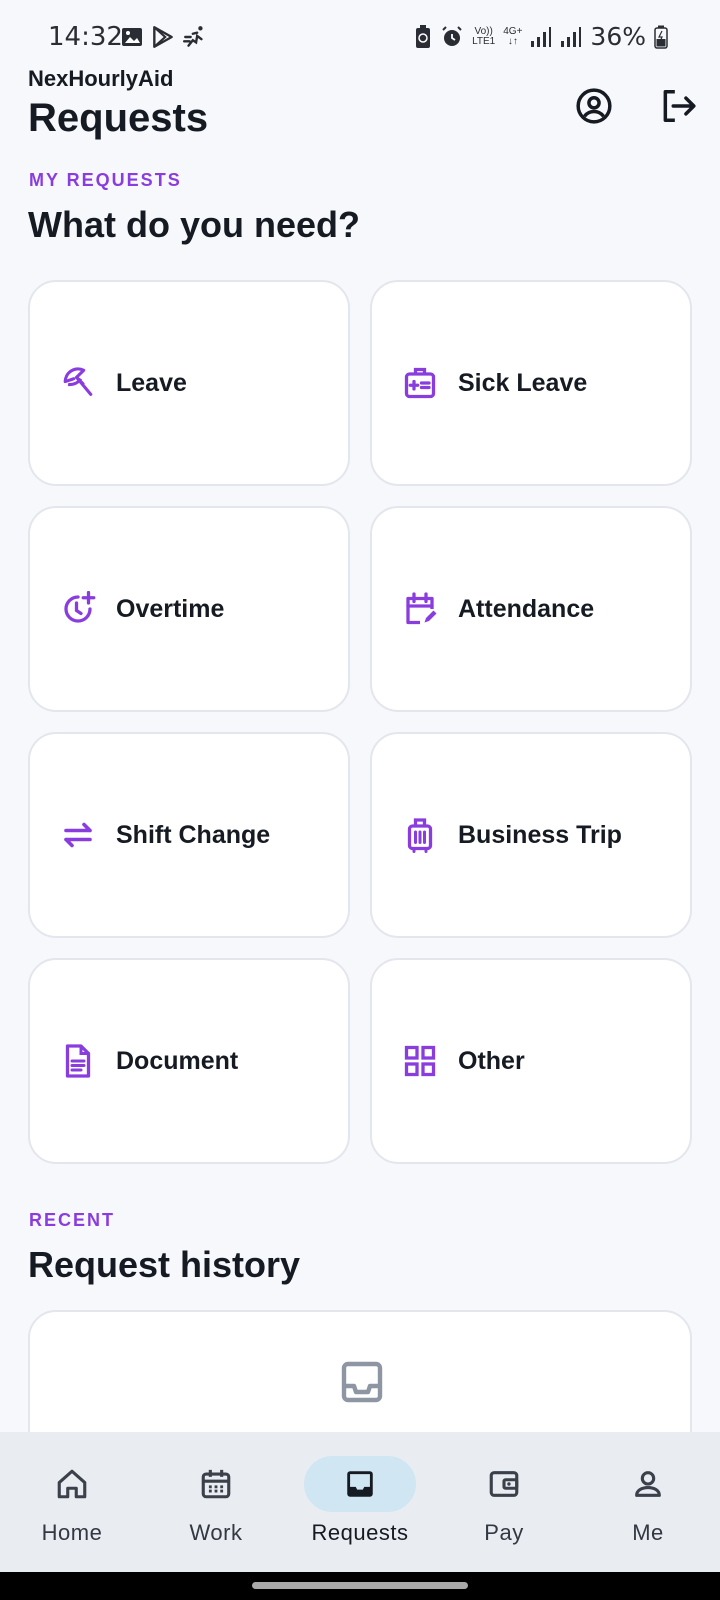 This screenshot has width=720, height=1600. I want to click on request-card-label: Leave, so click(151, 382).